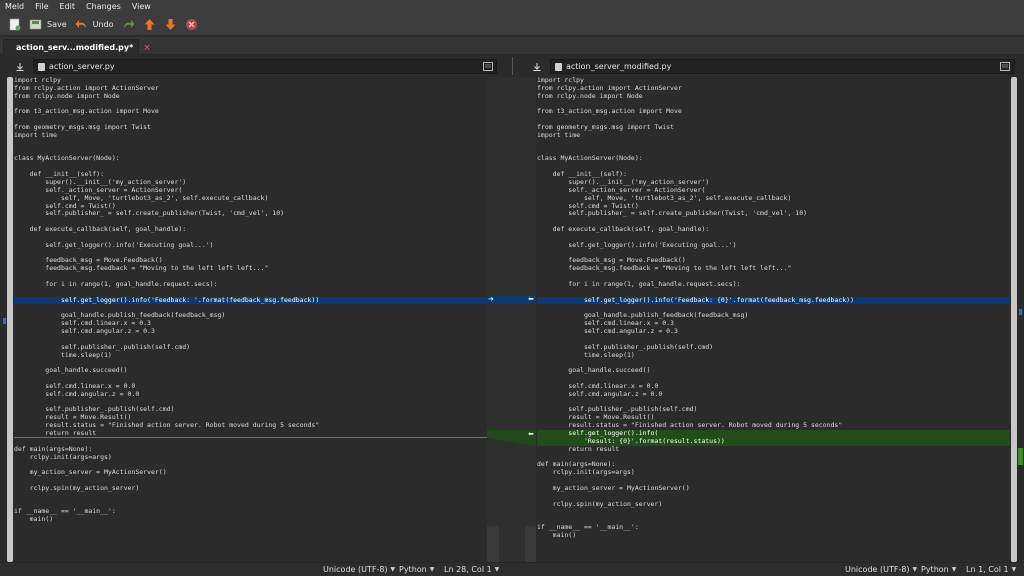 This screenshot has width=1024, height=576. Describe the element at coordinates (1020, 456) in the screenshot. I see `right-insert-marker` at that location.